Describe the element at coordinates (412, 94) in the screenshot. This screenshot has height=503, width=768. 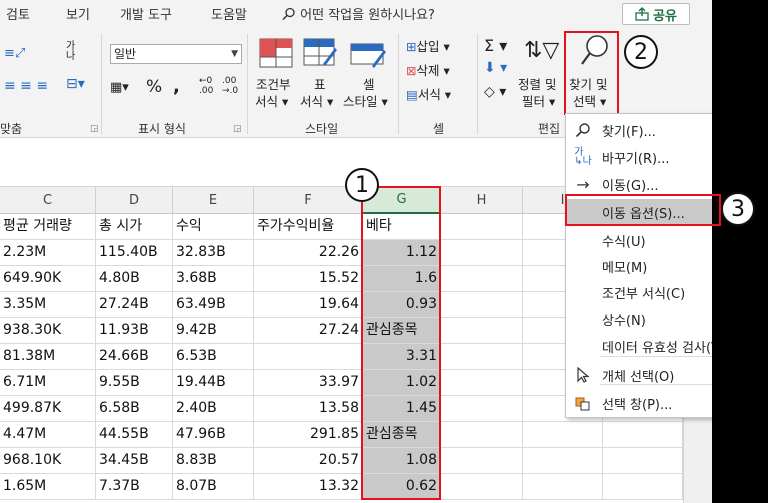
I see `format-icon: ▤` at that location.